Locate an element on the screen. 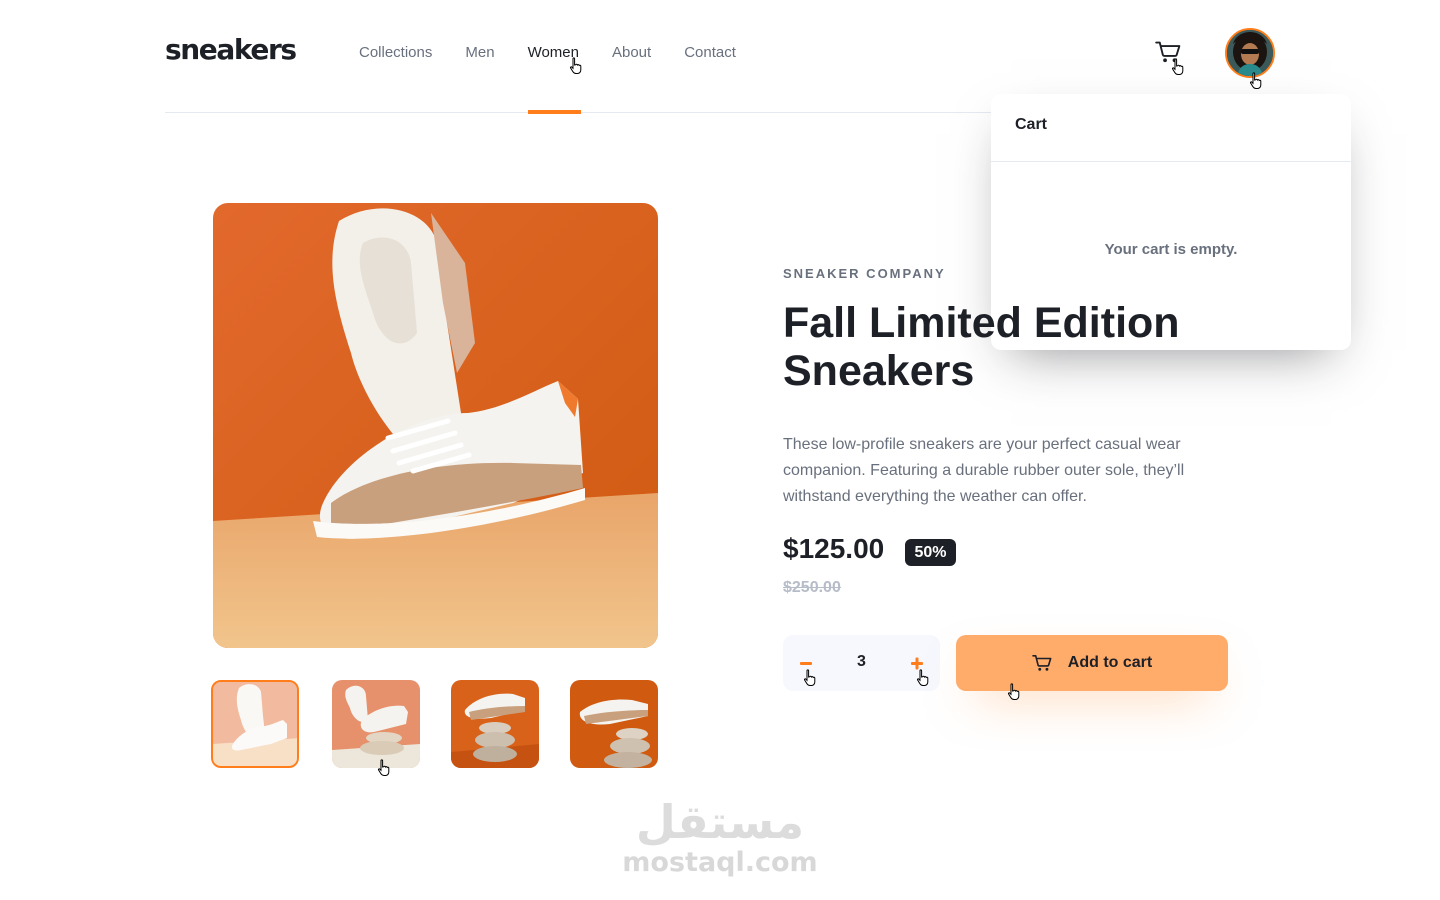  cart-button is located at coordinates (1168, 52).